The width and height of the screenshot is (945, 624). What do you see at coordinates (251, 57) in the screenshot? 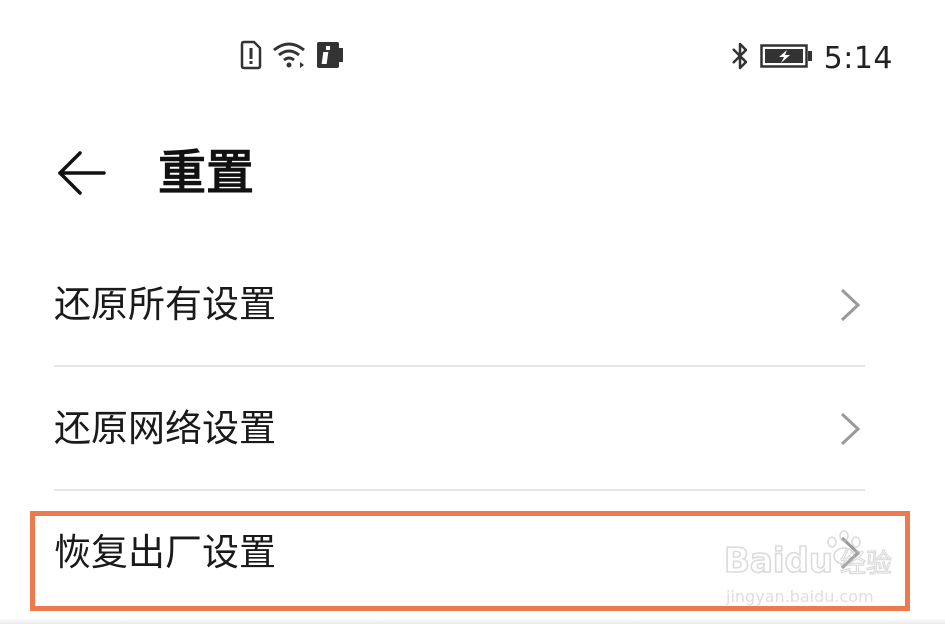
I see `sim-alert-icon` at bounding box center [251, 57].